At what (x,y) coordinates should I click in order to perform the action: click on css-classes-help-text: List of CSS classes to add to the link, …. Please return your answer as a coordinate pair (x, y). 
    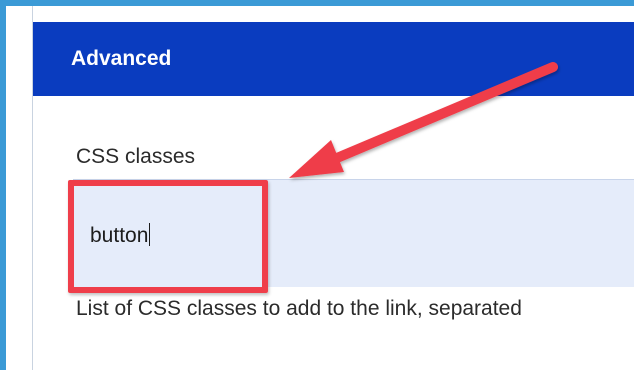
    Looking at the image, I should click on (299, 308).